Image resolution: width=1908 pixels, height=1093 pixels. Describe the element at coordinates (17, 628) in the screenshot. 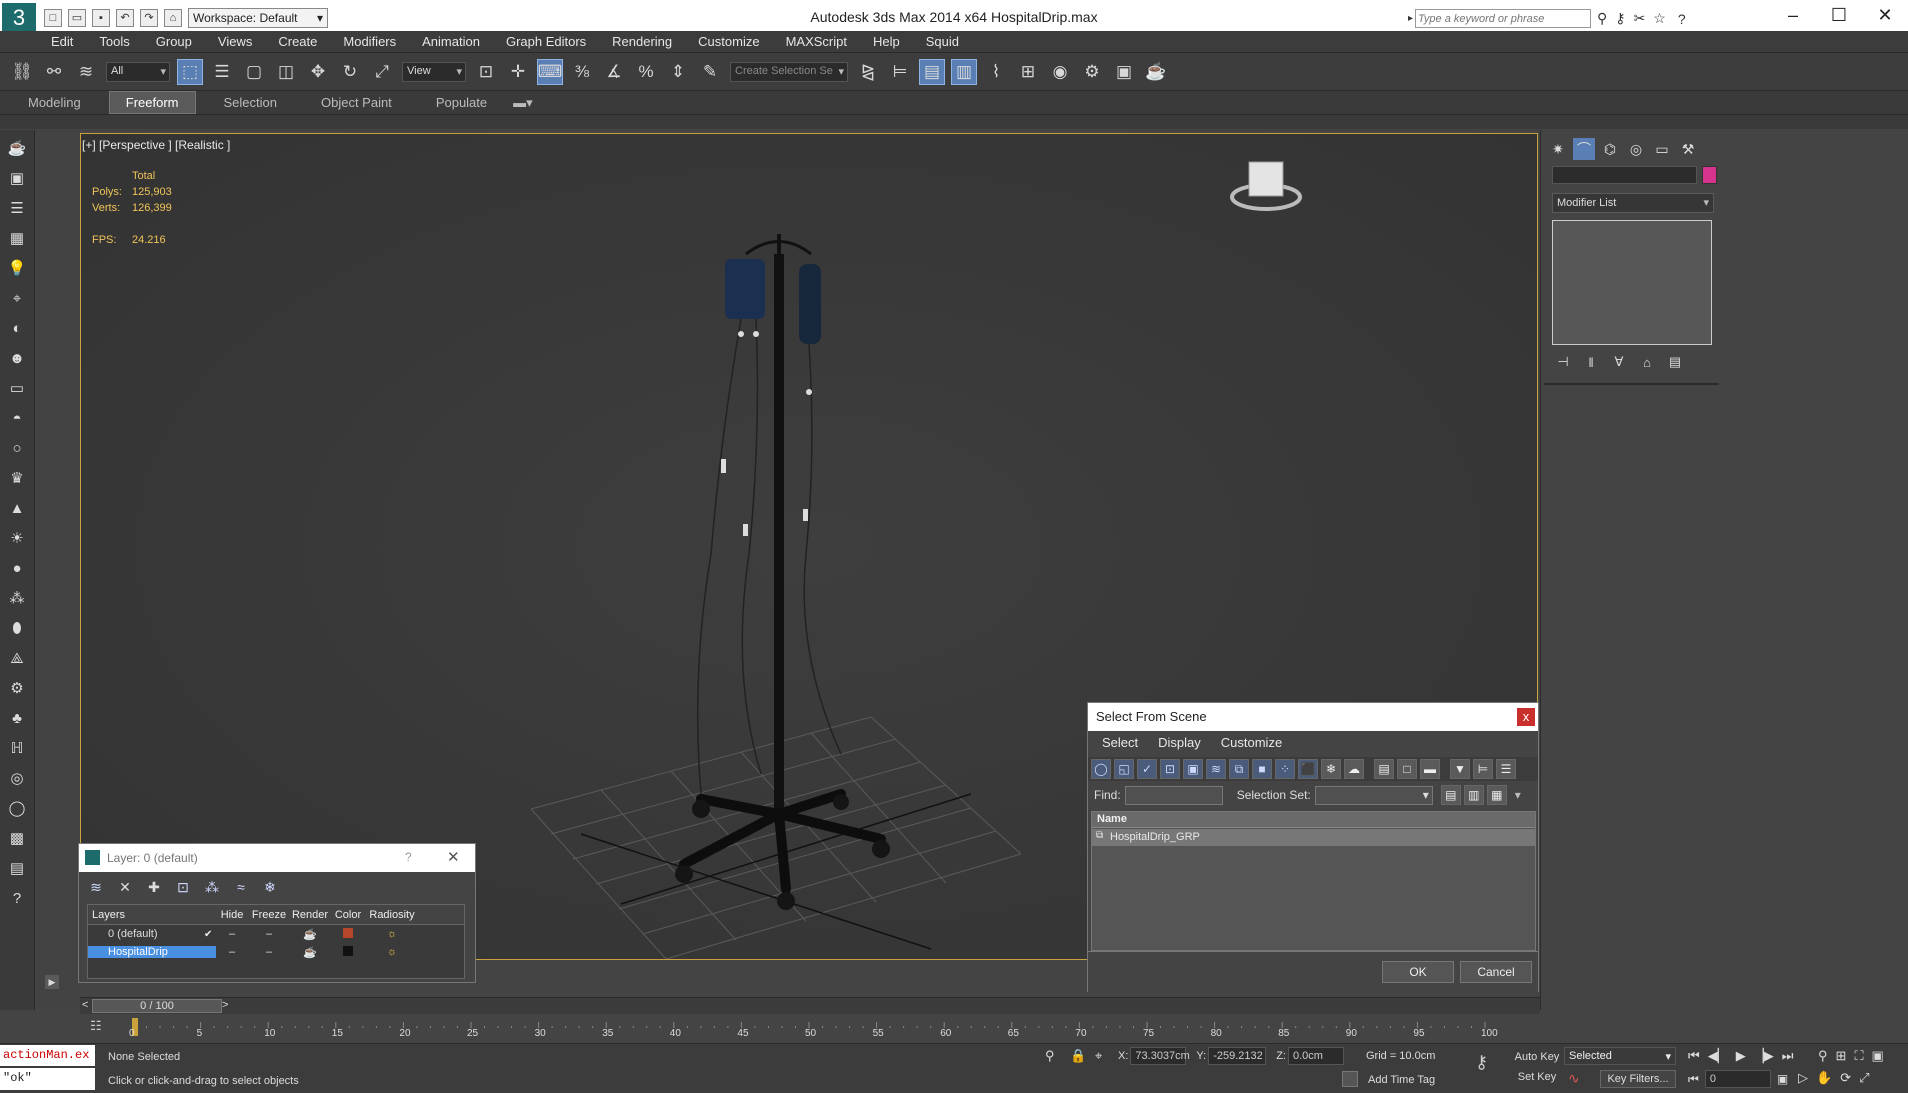

I see `capsule-icon: ⬮` at that location.